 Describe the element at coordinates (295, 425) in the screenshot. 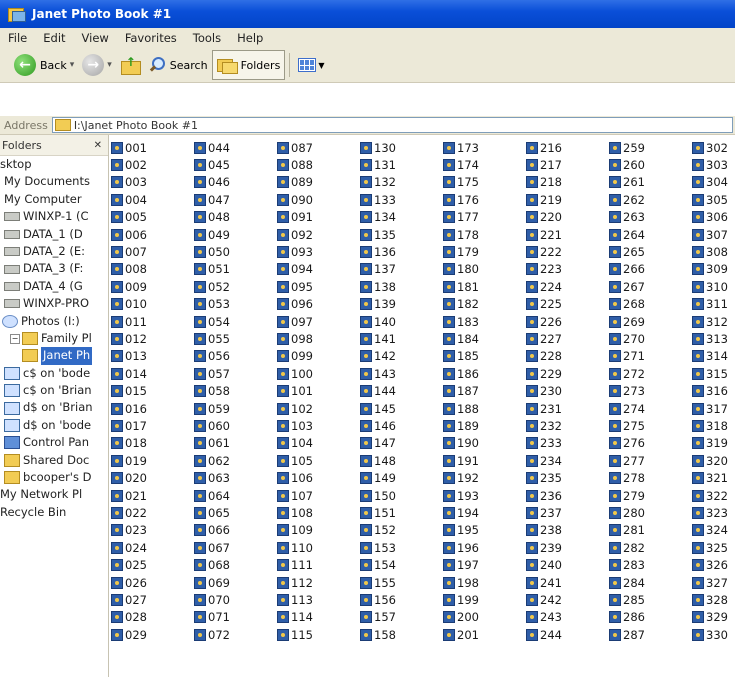

I see `file-item: 103` at that location.